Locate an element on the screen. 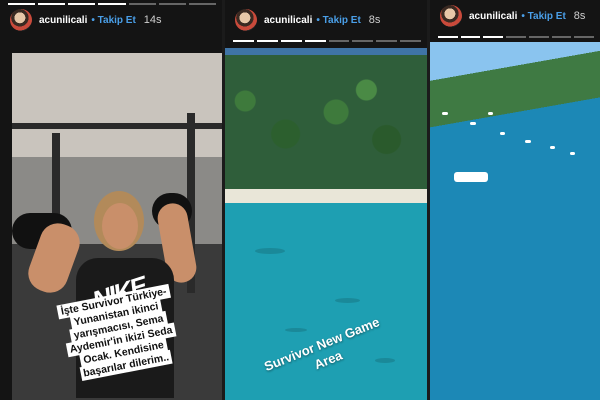  story-header: acunilicali • Takip Et 14s is located at coordinates (114, 20).